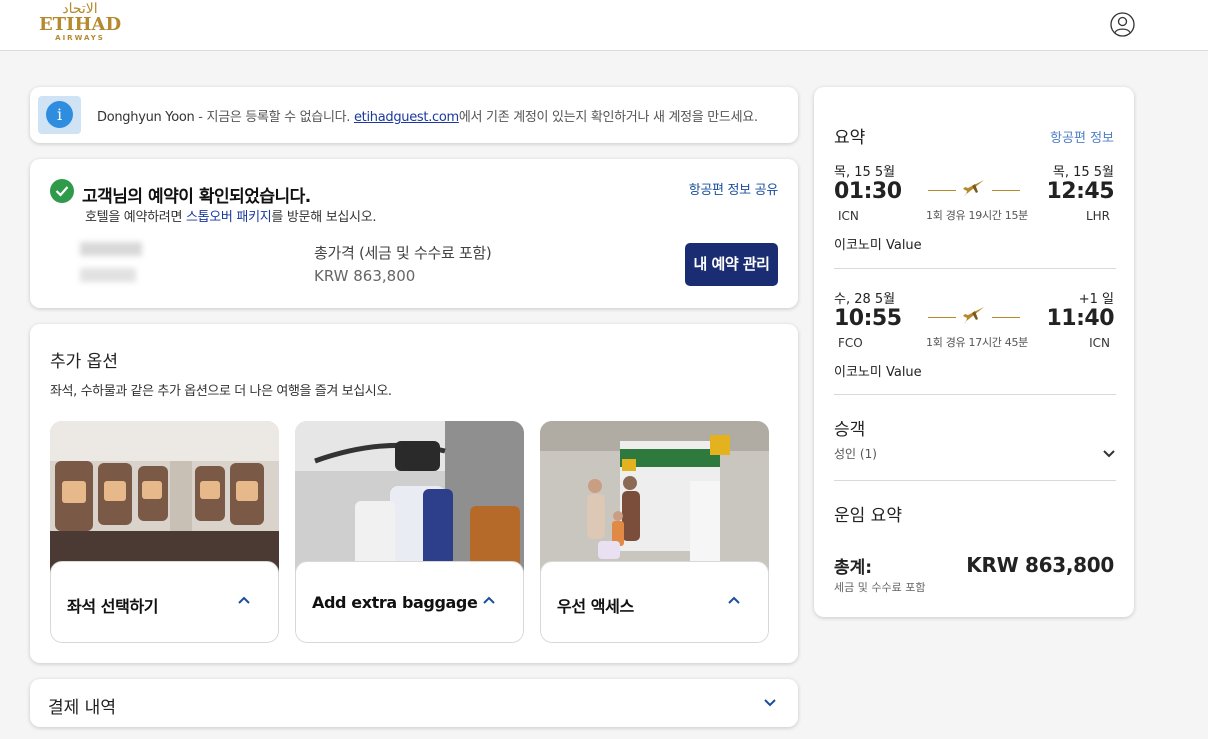 The height and width of the screenshot is (739, 1208). Describe the element at coordinates (850, 430) in the screenshot. I see `passengers-title: 승객` at that location.